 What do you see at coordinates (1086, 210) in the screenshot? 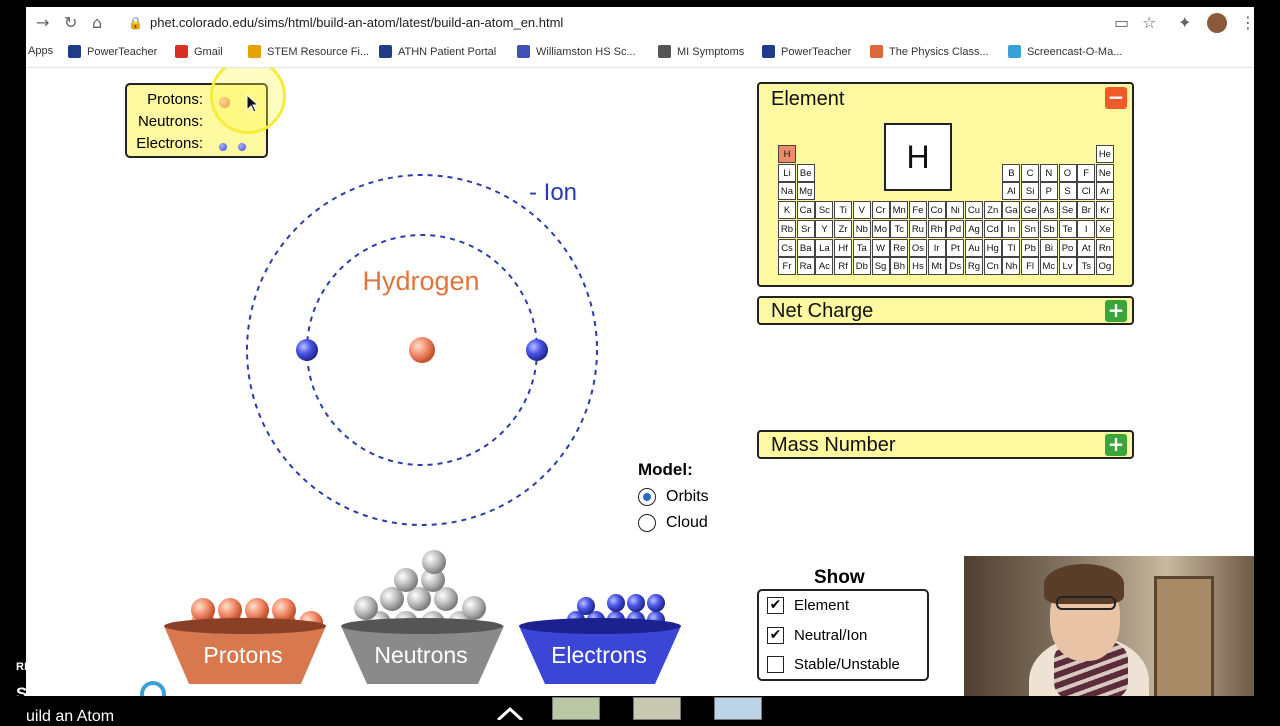
I see `periodic-cell-br: Br` at bounding box center [1086, 210].